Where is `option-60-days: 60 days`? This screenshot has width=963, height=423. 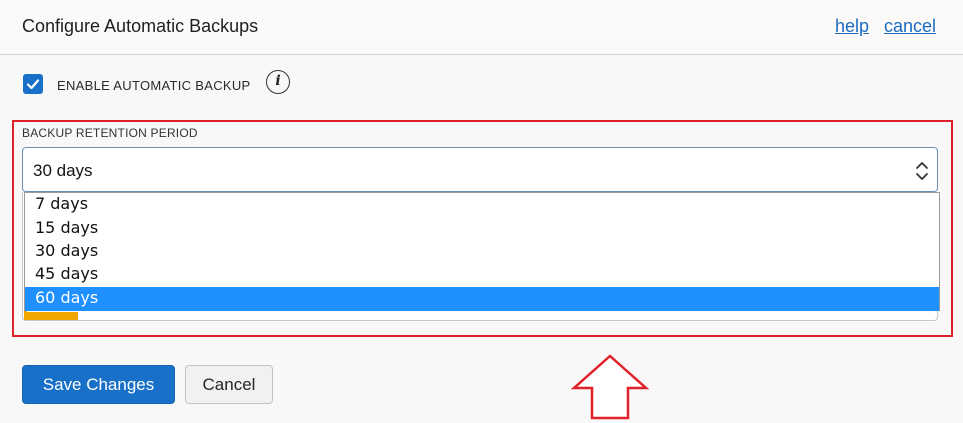 option-60-days: 60 days is located at coordinates (482, 299).